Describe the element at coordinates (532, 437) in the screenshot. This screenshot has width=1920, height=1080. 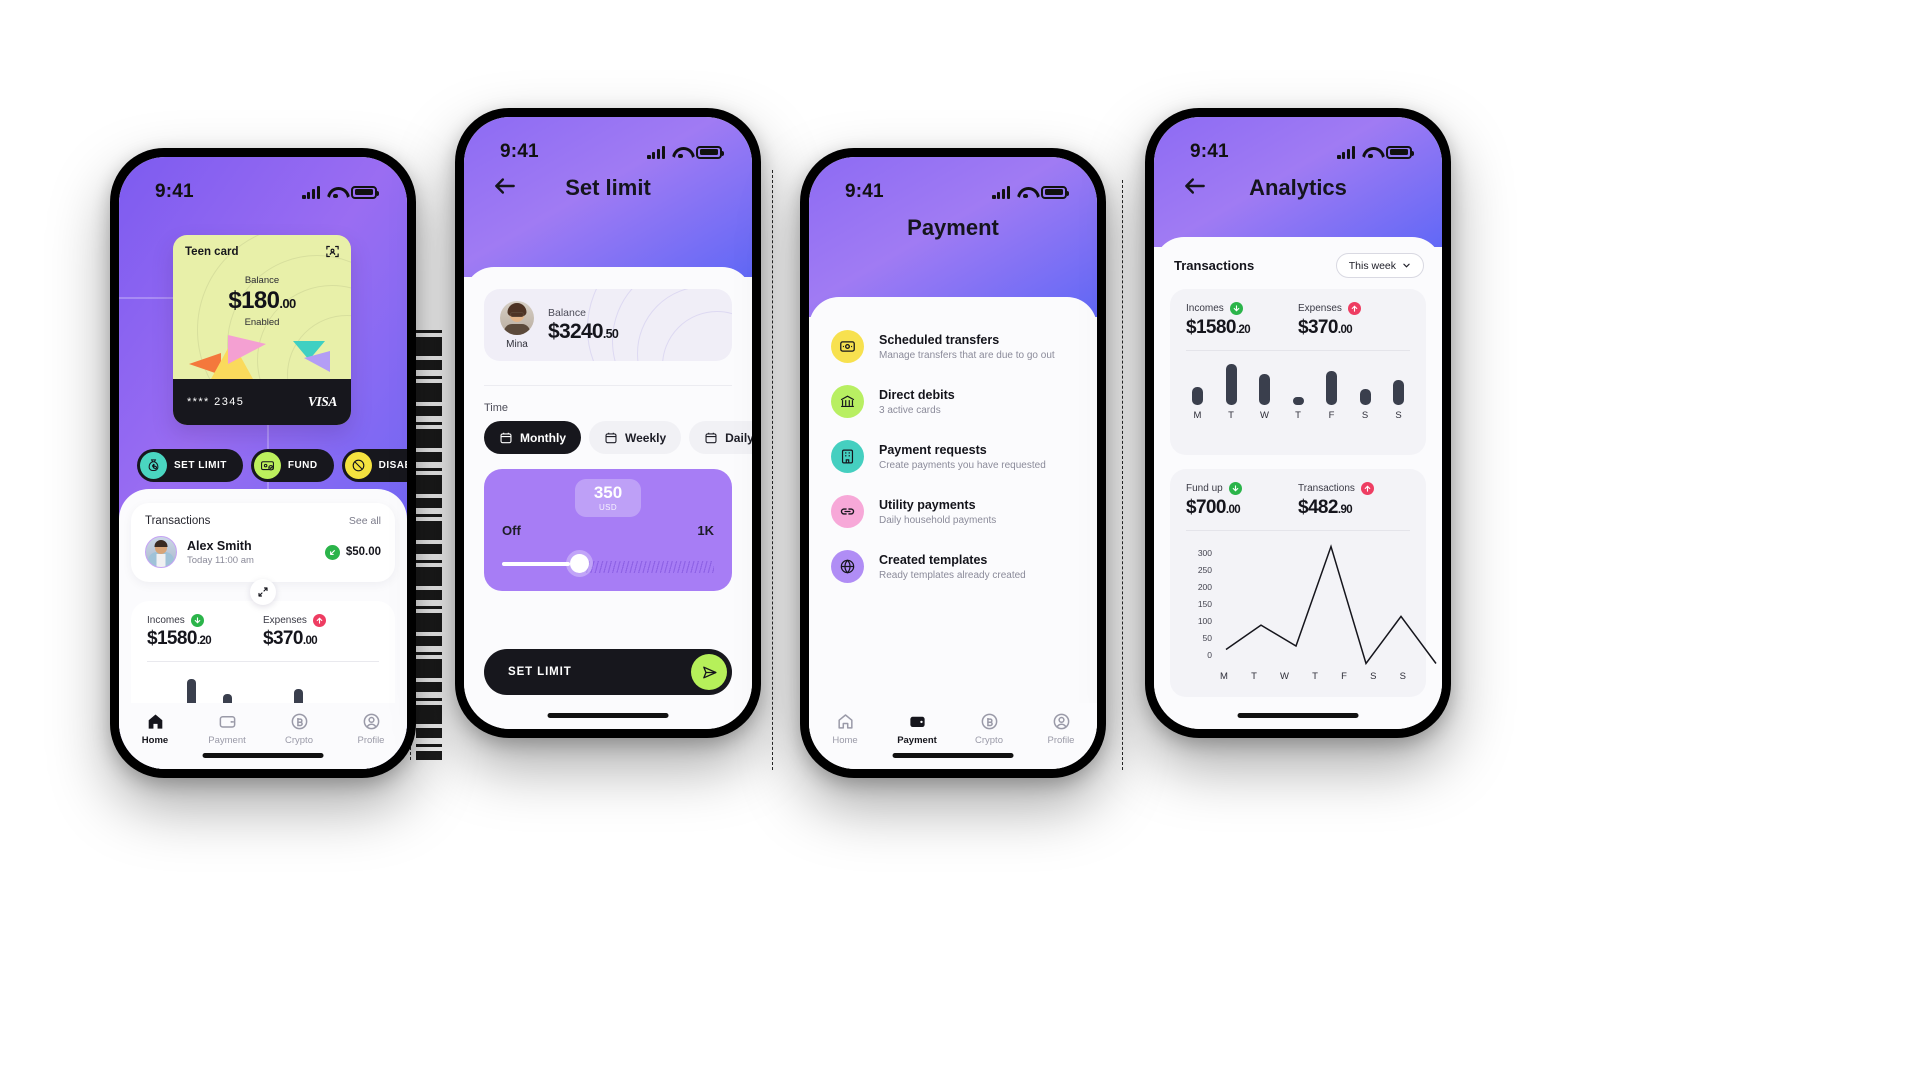
I see `segment-monthly: Monthly` at that location.